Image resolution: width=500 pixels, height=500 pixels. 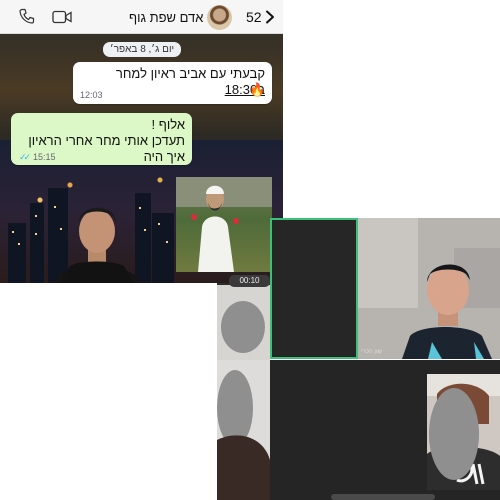 What do you see at coordinates (97, 245) in the screenshot?
I see `man-portrait-image` at bounding box center [97, 245].